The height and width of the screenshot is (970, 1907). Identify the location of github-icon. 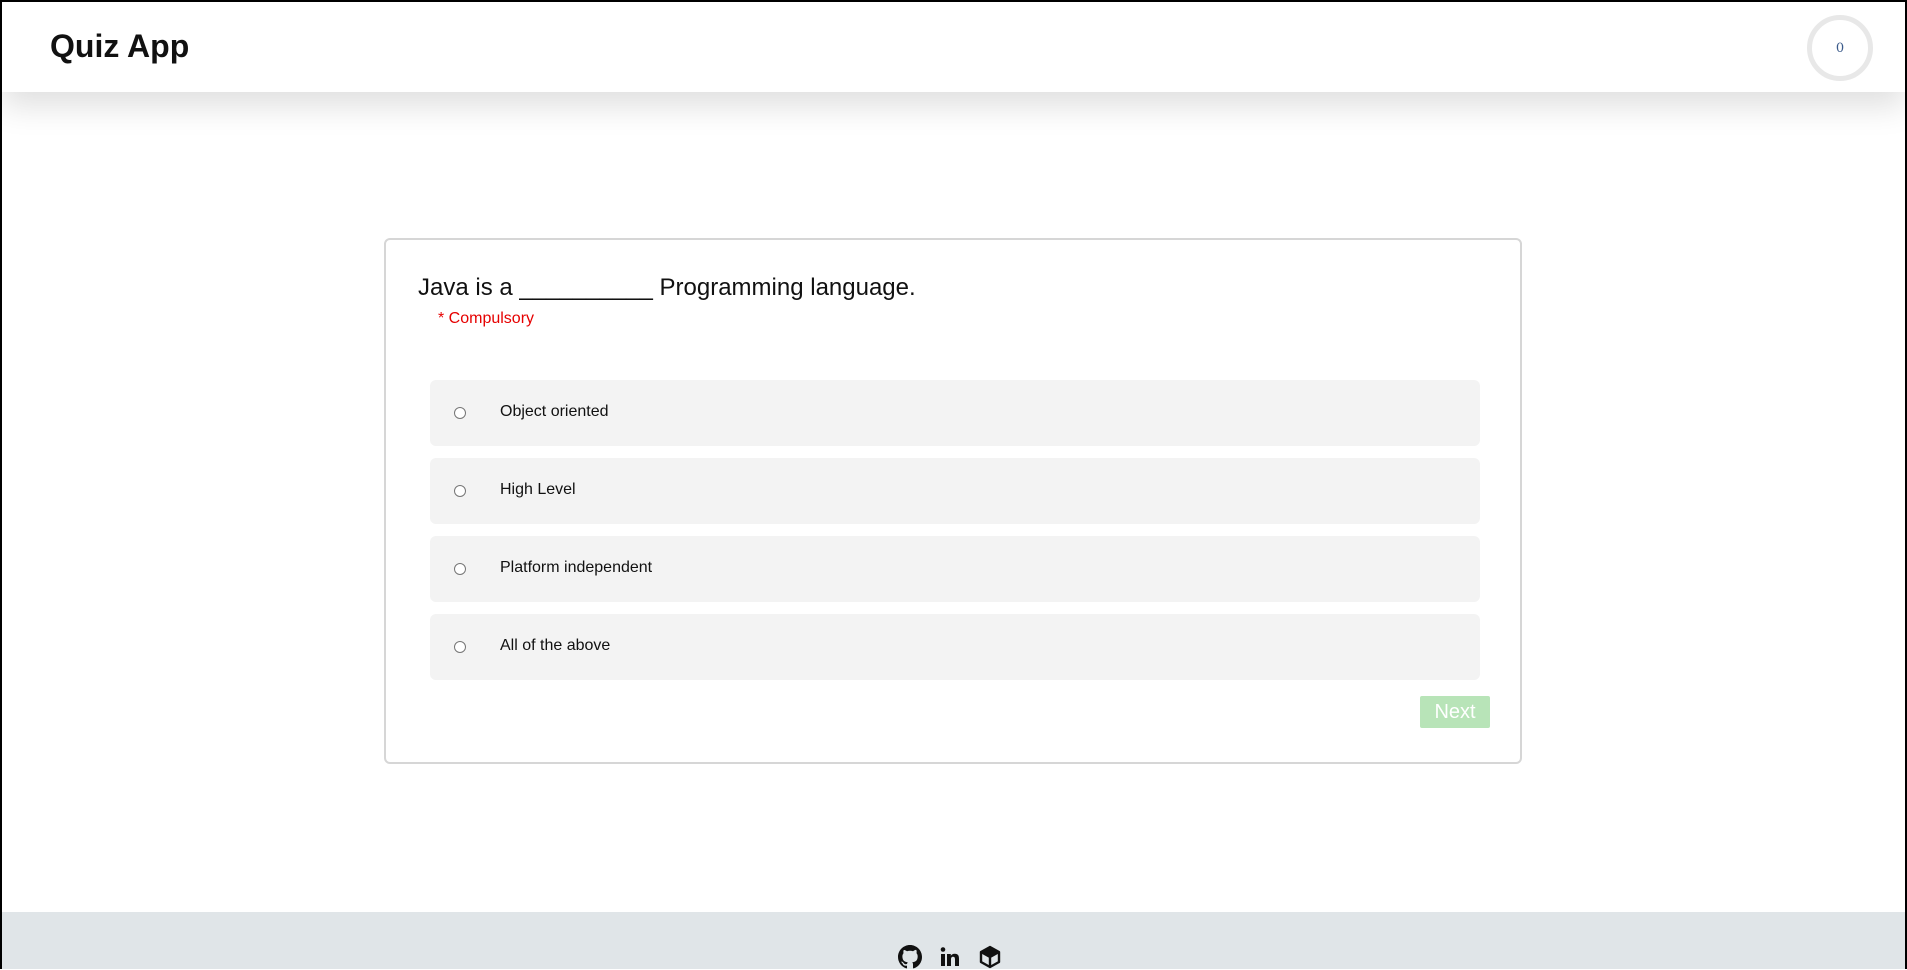
(910, 957).